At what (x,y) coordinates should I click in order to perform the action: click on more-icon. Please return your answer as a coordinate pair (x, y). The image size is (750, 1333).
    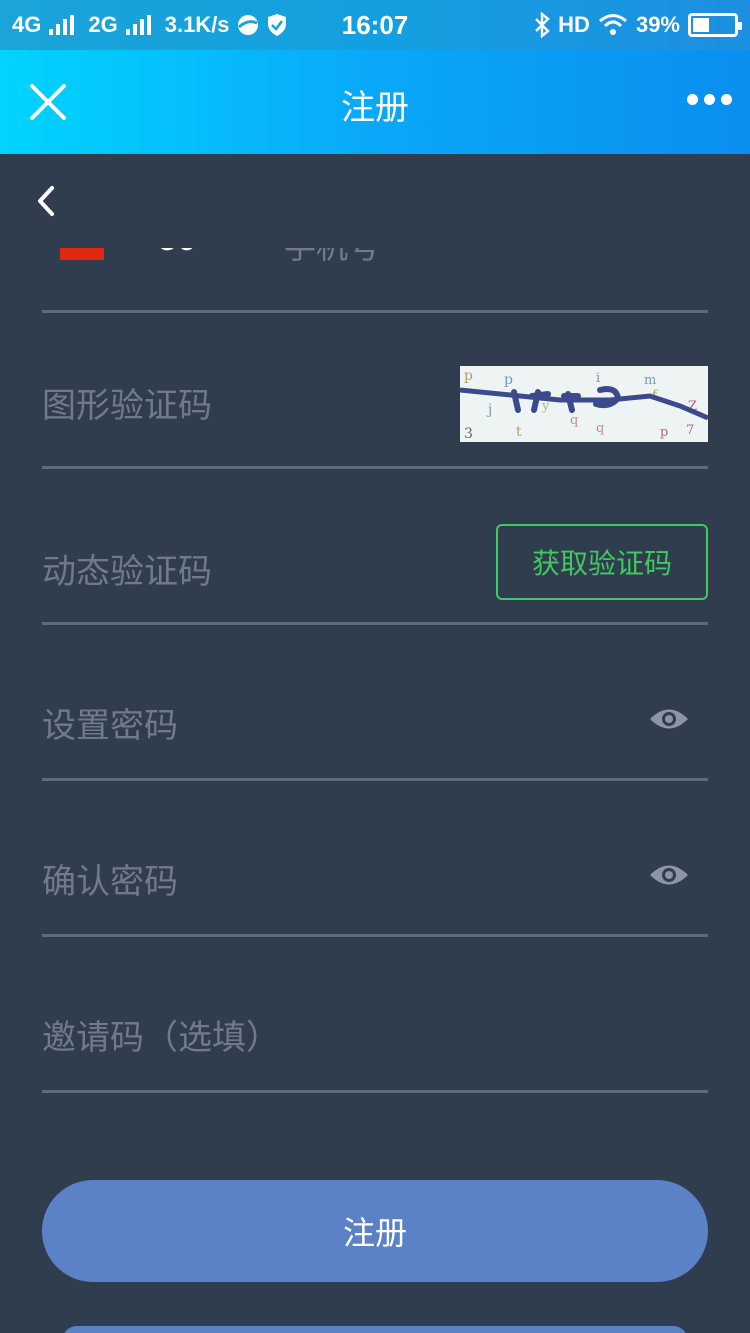
    Looking at the image, I should click on (709, 99).